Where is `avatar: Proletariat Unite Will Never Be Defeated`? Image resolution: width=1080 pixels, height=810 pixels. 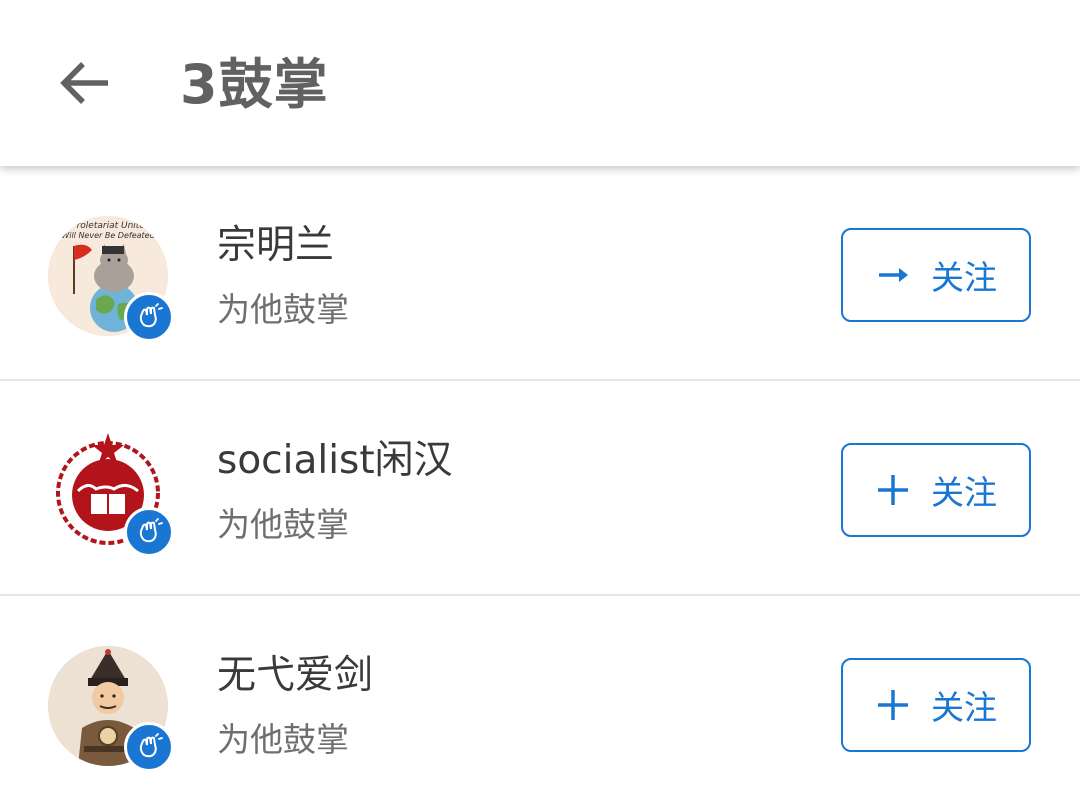 avatar: Proletariat Unite Will Never Be Defeated is located at coordinates (111, 279).